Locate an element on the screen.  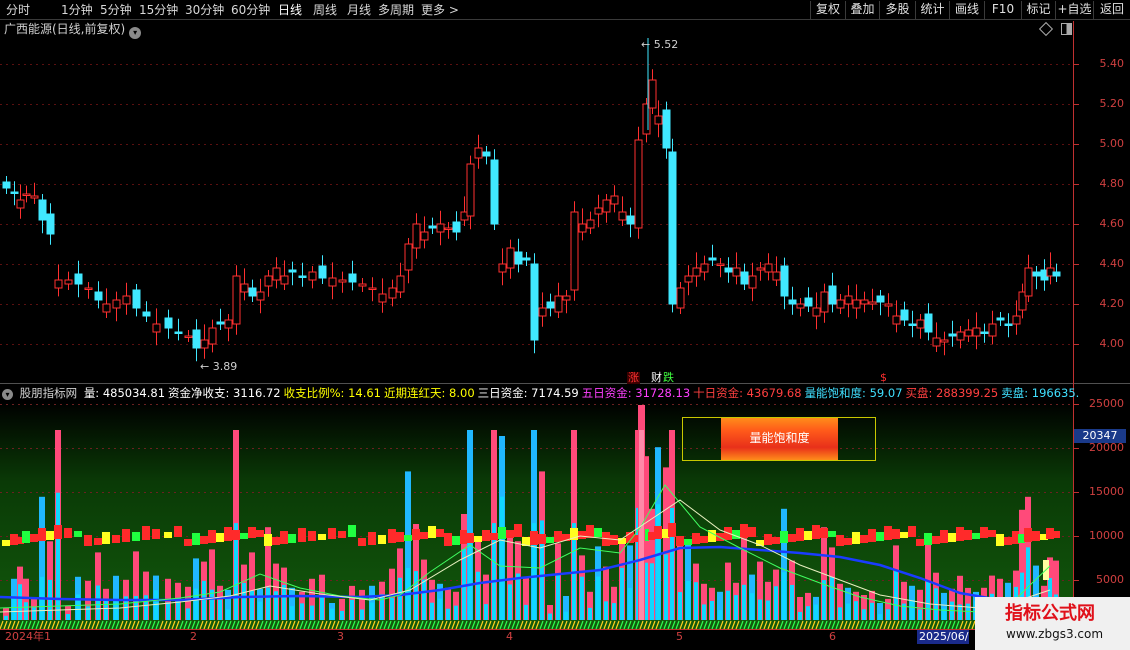
current-value-badge: 20347 is located at coordinates (1100, 436).